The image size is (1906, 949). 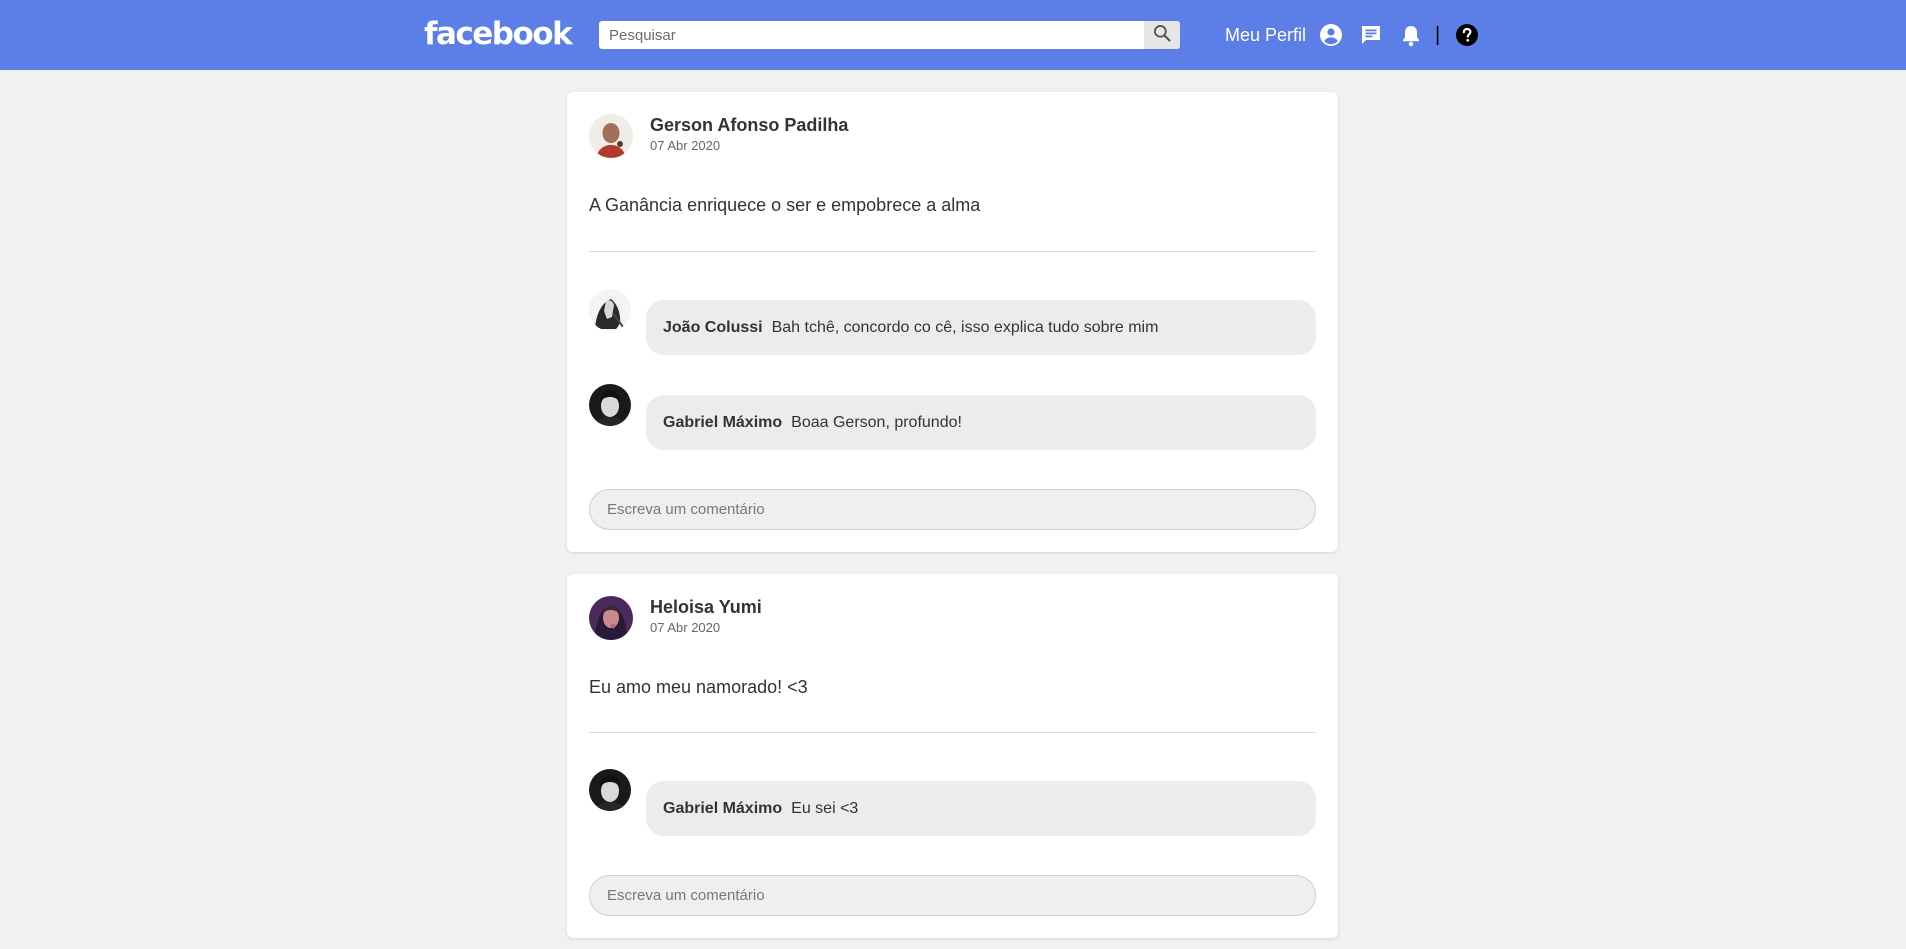 I want to click on account-icon, so click(x=1331, y=35).